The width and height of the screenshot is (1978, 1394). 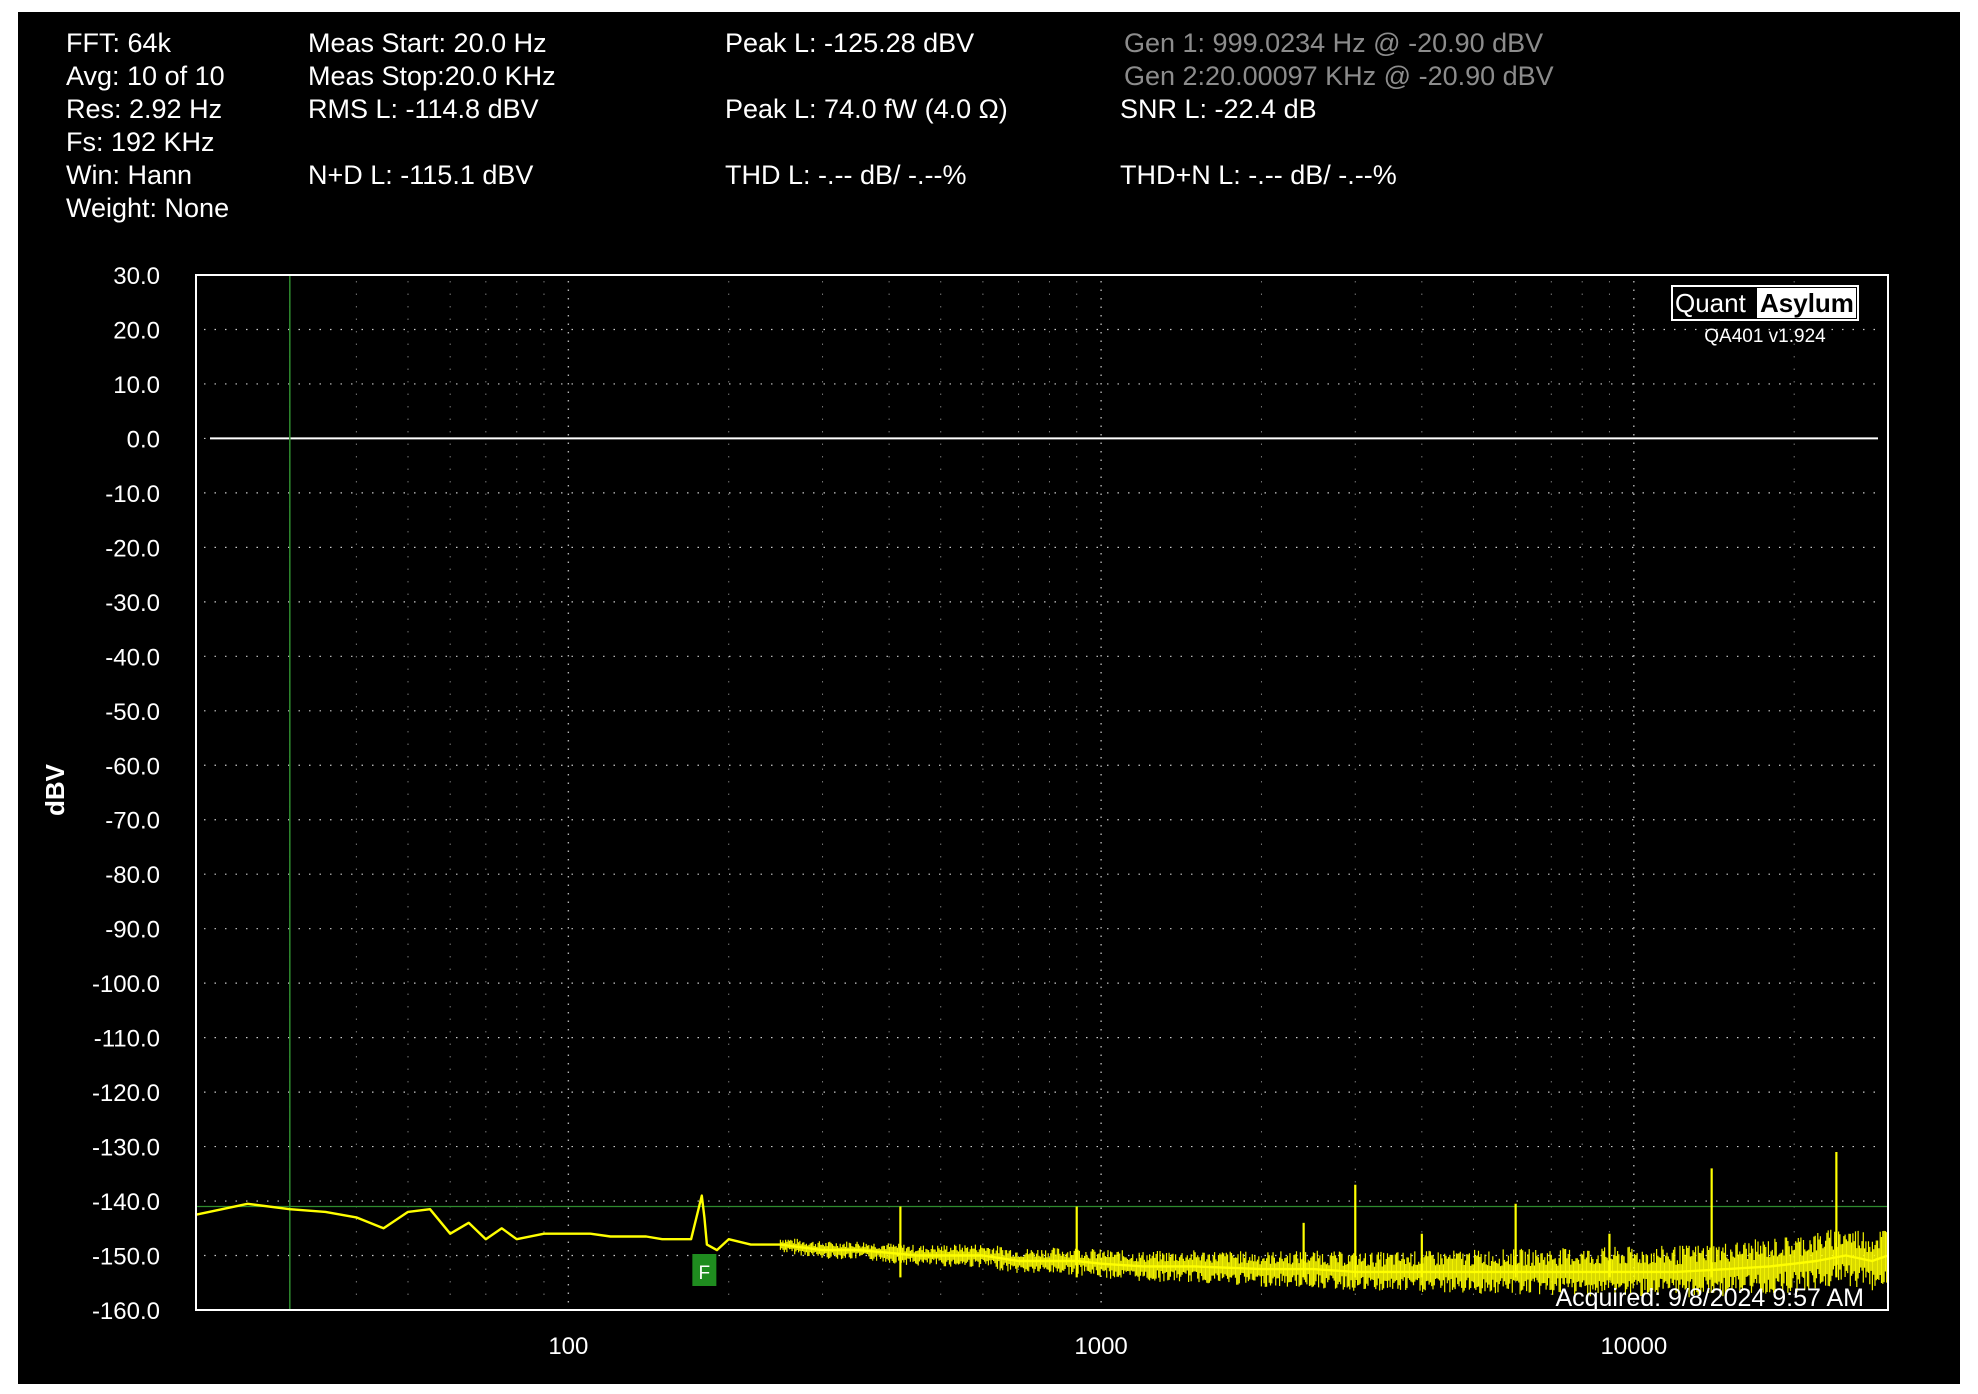 I want to click on y-tick-label: -80.0, so click(x=132, y=875).